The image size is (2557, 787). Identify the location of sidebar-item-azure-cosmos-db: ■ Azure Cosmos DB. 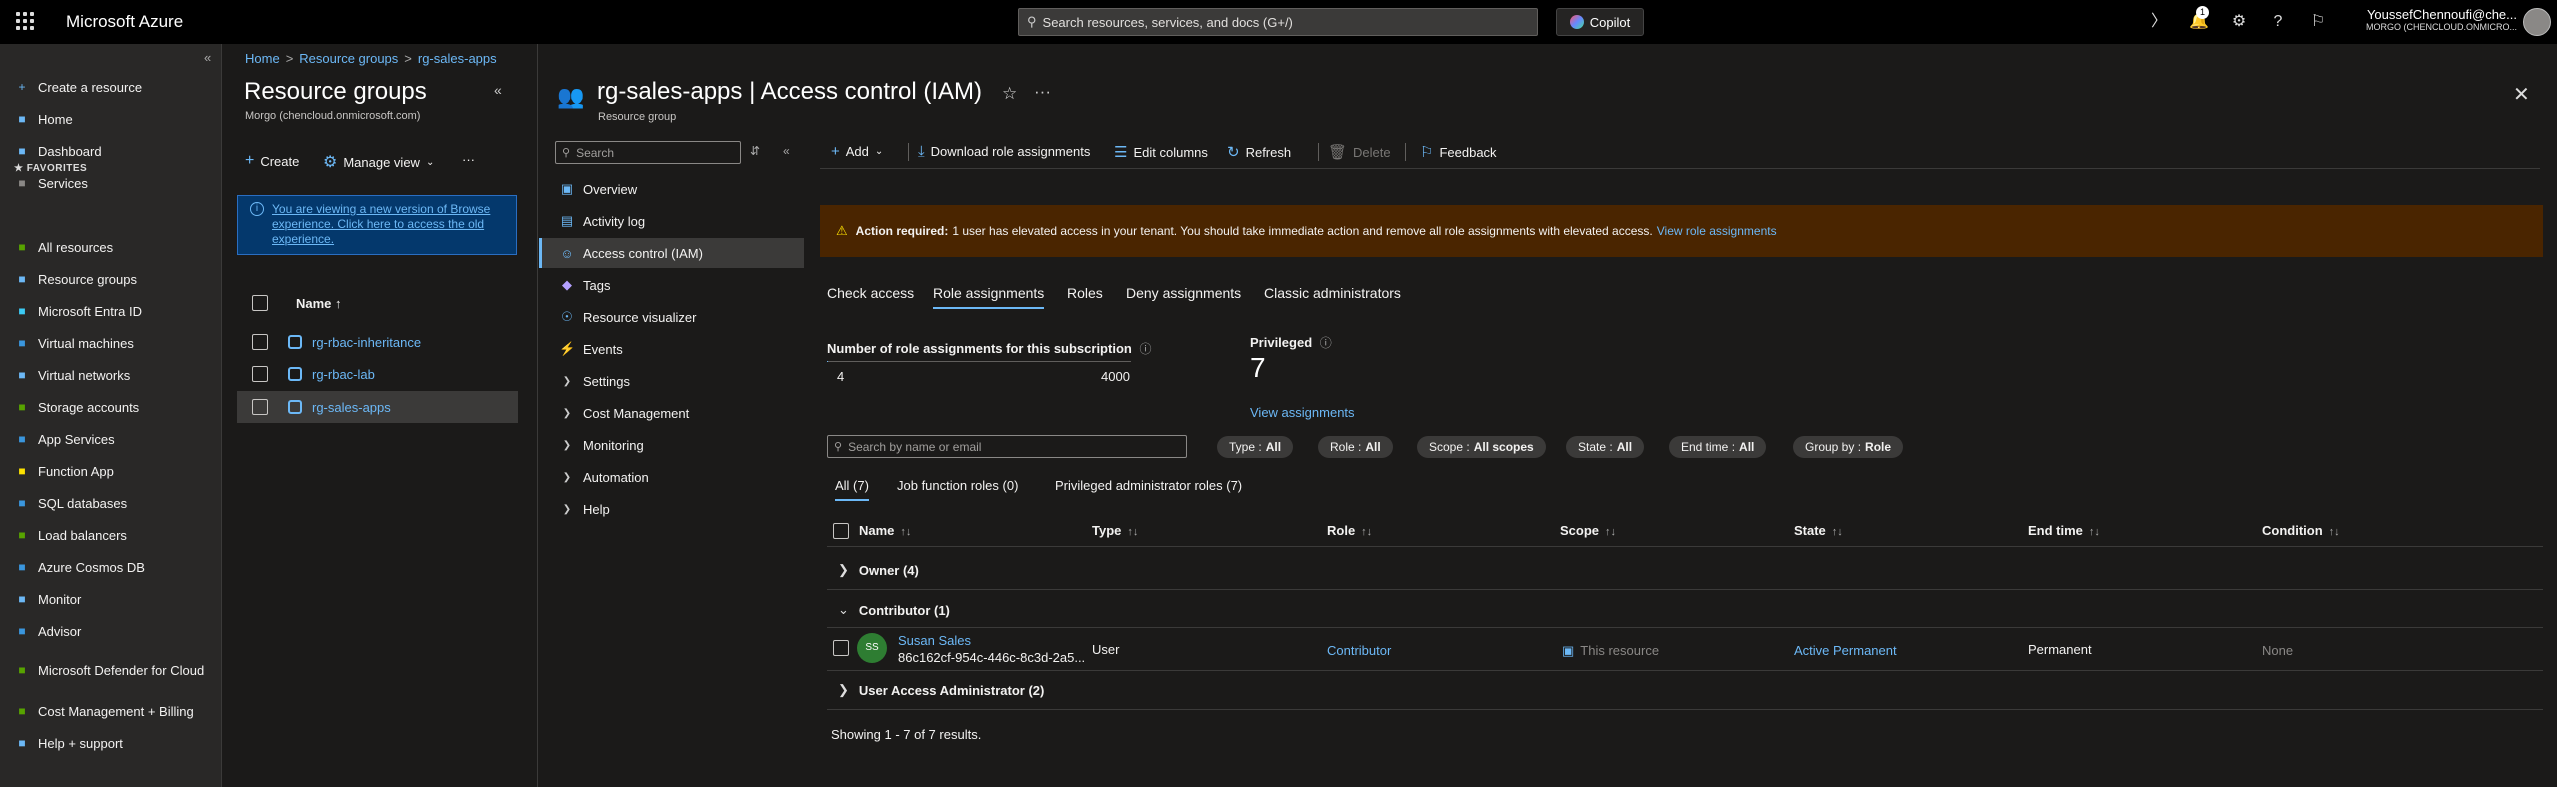
(114, 567).